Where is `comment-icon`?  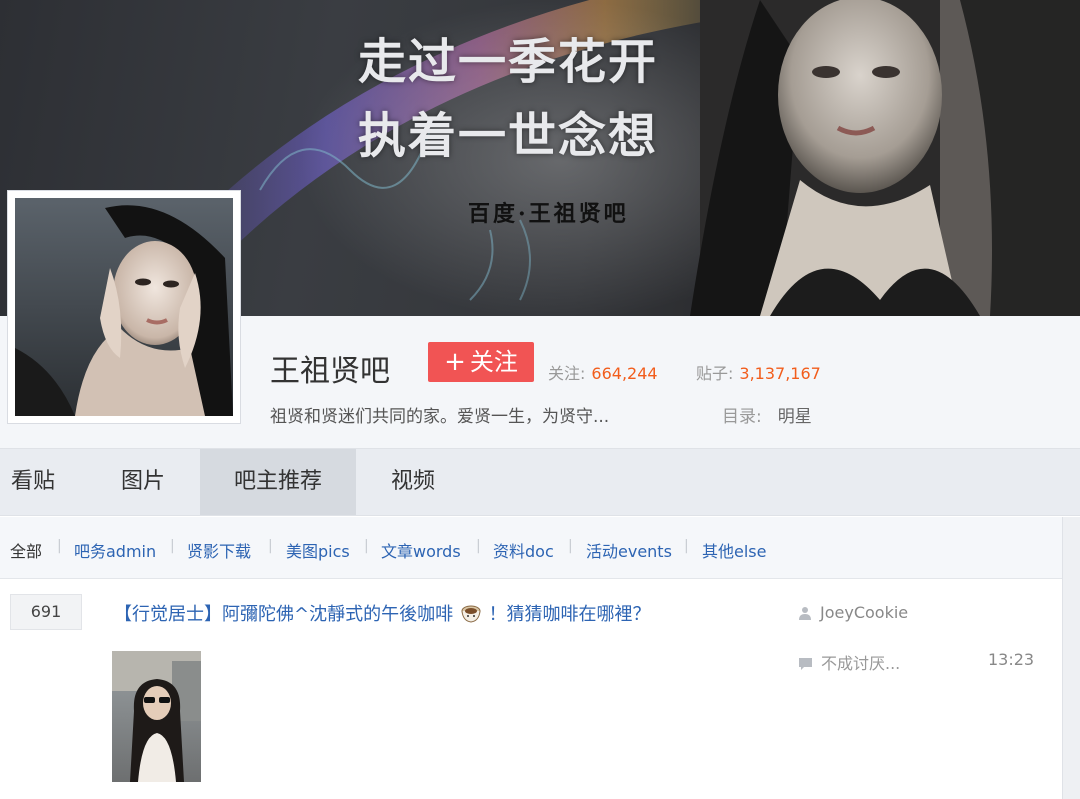 comment-icon is located at coordinates (805, 665).